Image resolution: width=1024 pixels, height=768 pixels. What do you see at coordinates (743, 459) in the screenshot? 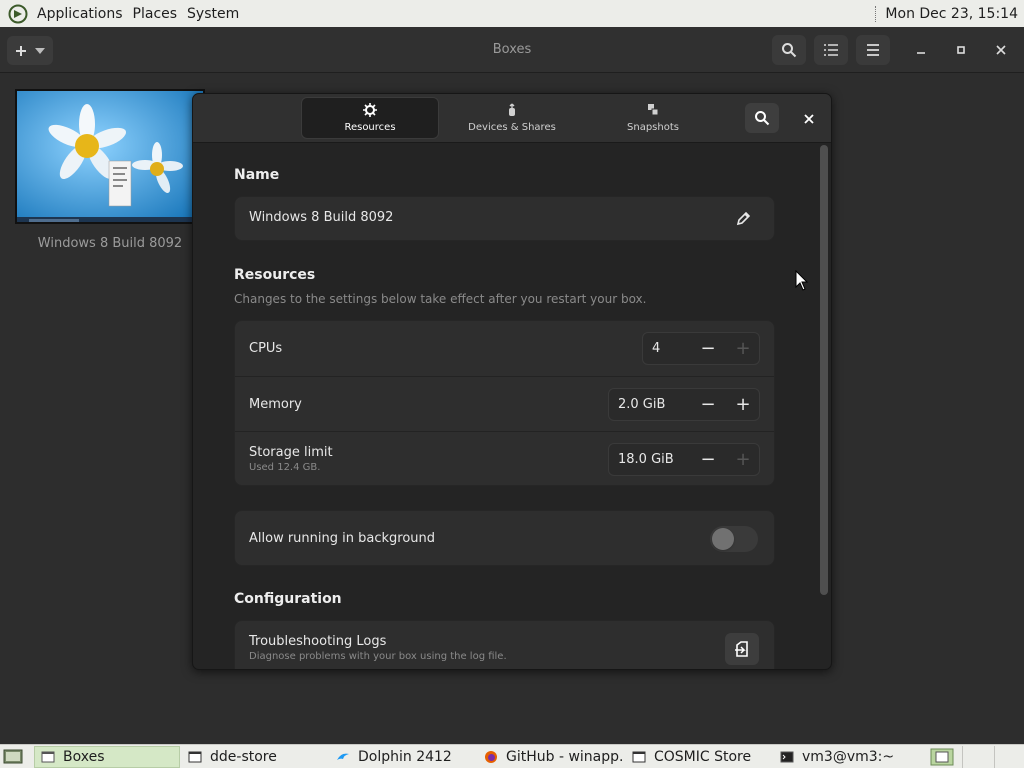
I see `storage-increase-button: +` at bounding box center [743, 459].